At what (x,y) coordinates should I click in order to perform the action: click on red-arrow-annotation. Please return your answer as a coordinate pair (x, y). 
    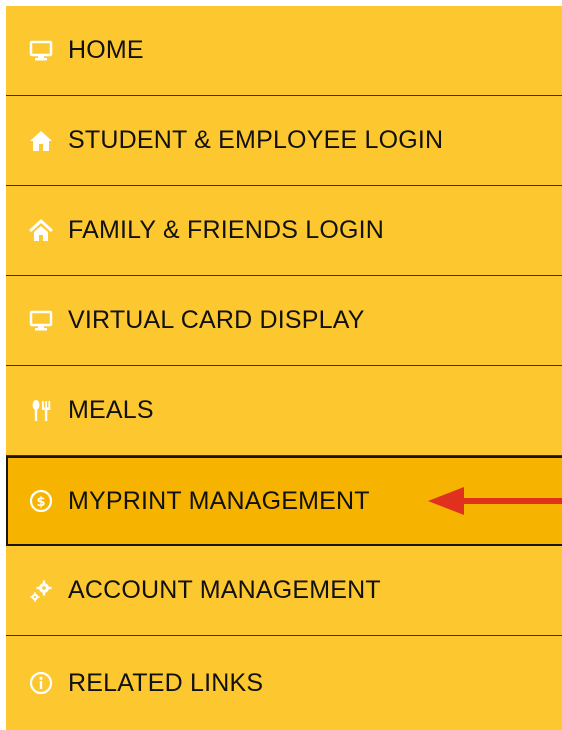
    Looking at the image, I should click on (495, 501).